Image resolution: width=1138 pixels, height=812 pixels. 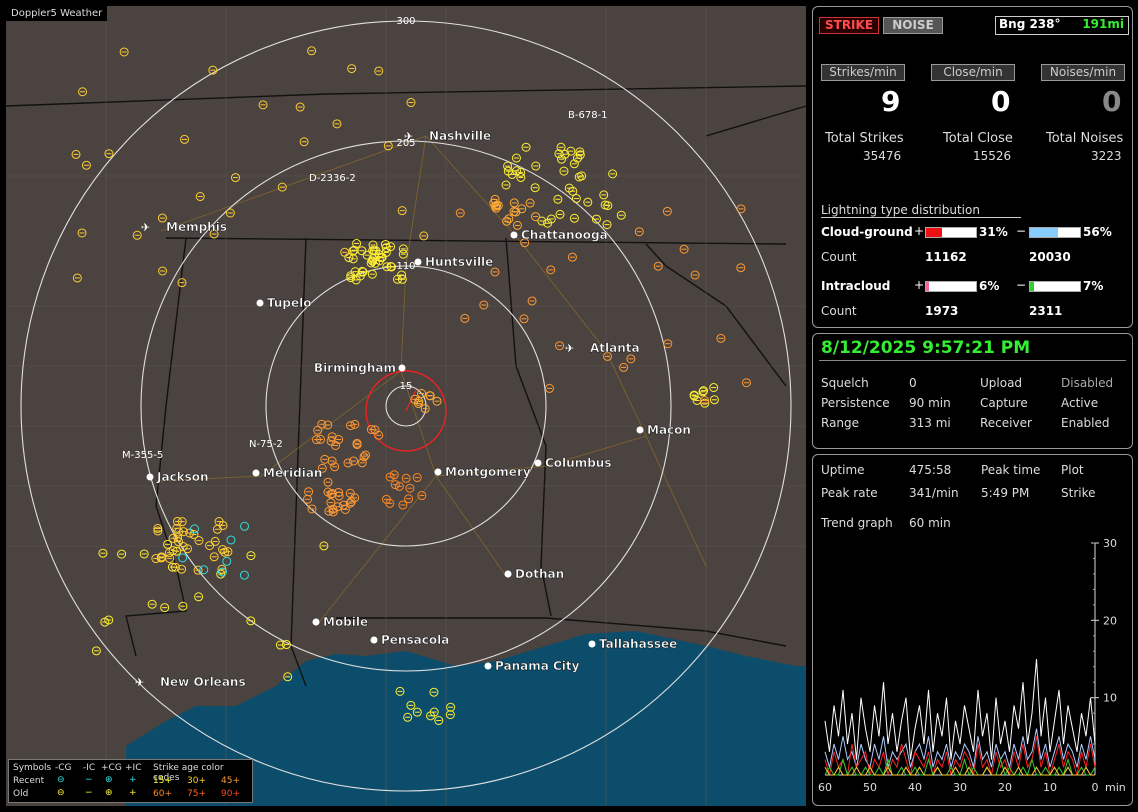 What do you see at coordinates (1021, 231) in the screenshot?
I see `cg-minus-sign: −` at bounding box center [1021, 231].